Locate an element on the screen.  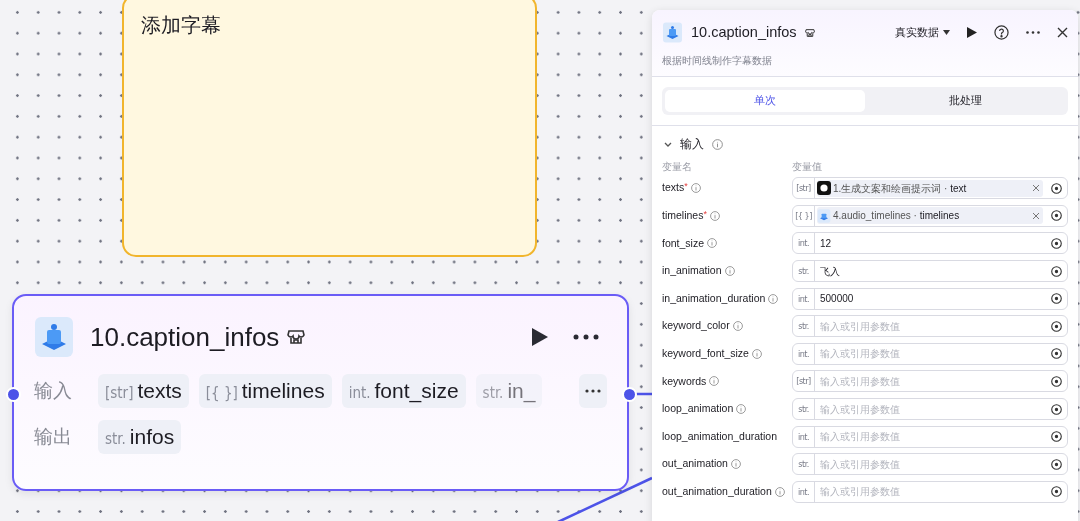
input-field: [str] 输入或引用参数值 is located at coordinates (930, 381).